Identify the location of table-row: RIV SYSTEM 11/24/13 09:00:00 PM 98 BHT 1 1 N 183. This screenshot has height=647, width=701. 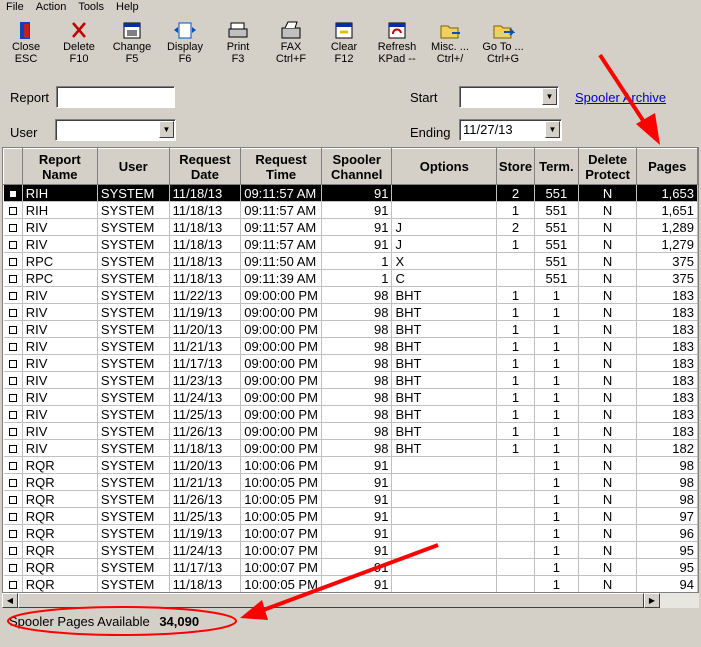
(350, 397).